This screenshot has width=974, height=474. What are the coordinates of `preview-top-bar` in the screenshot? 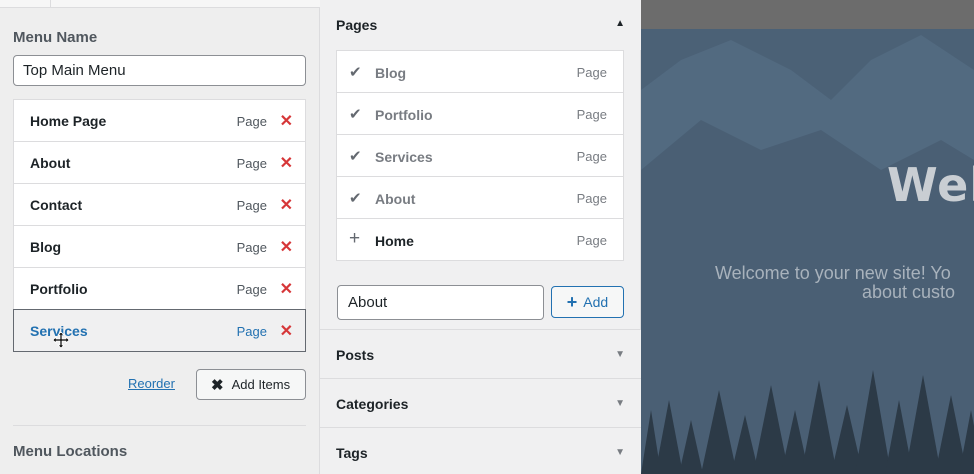 It's located at (807, 14).